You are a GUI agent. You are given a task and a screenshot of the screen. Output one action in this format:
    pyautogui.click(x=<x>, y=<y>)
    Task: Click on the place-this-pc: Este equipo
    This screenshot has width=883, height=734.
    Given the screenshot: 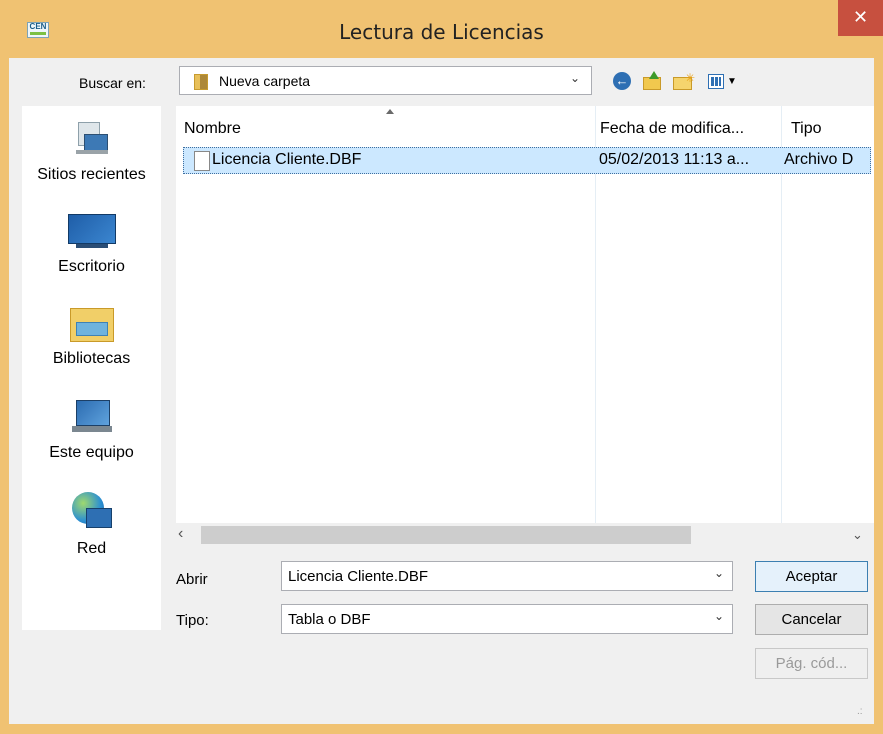 What is the action you would take?
    pyautogui.click(x=91, y=429)
    